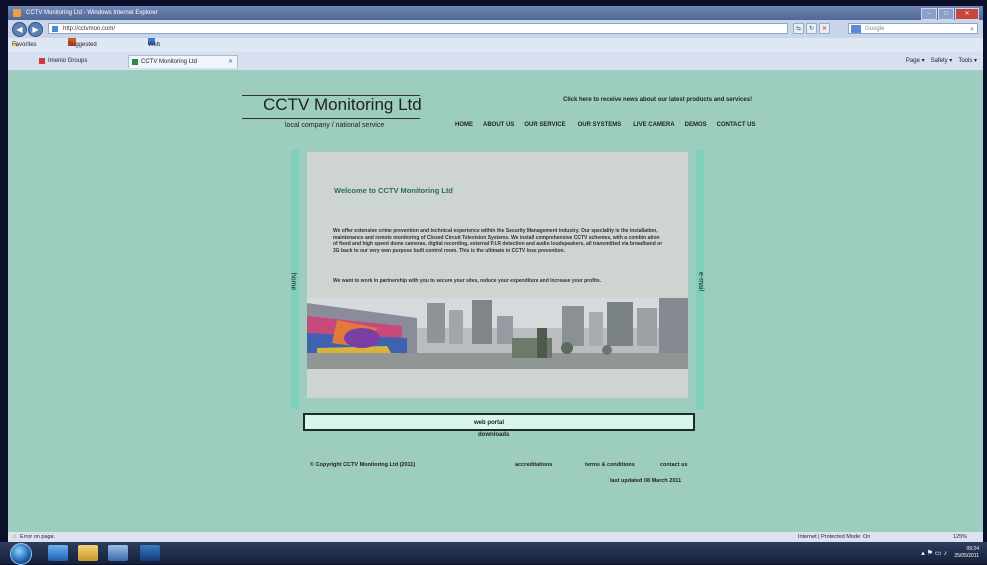 This screenshot has width=987, height=565. I want to click on welcome-heading: Welcome to CCTV Monitoring Ltd, so click(394, 190).